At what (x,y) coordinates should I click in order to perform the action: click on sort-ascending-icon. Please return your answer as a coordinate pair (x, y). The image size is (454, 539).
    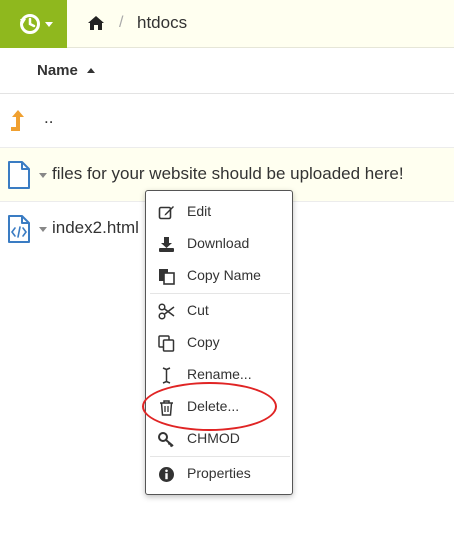
    Looking at the image, I should click on (91, 70).